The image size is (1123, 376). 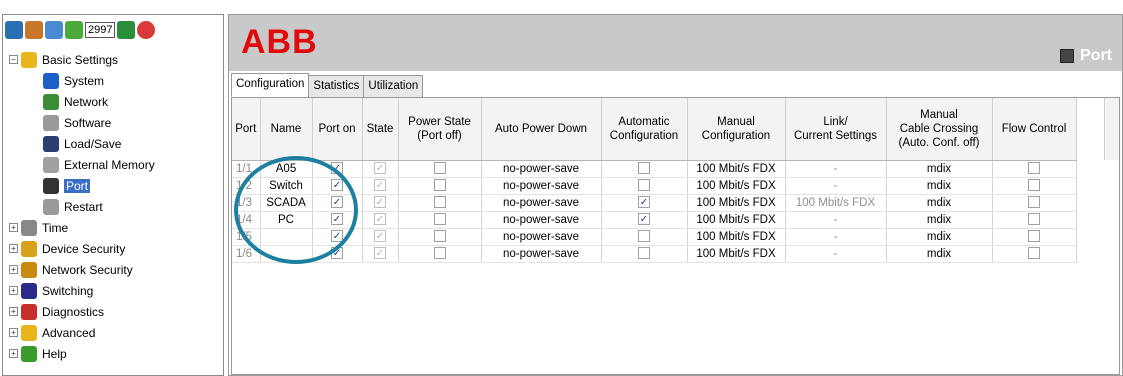 What do you see at coordinates (644, 129) in the screenshot?
I see `col-header-auto-config: Automatic Configuration` at bounding box center [644, 129].